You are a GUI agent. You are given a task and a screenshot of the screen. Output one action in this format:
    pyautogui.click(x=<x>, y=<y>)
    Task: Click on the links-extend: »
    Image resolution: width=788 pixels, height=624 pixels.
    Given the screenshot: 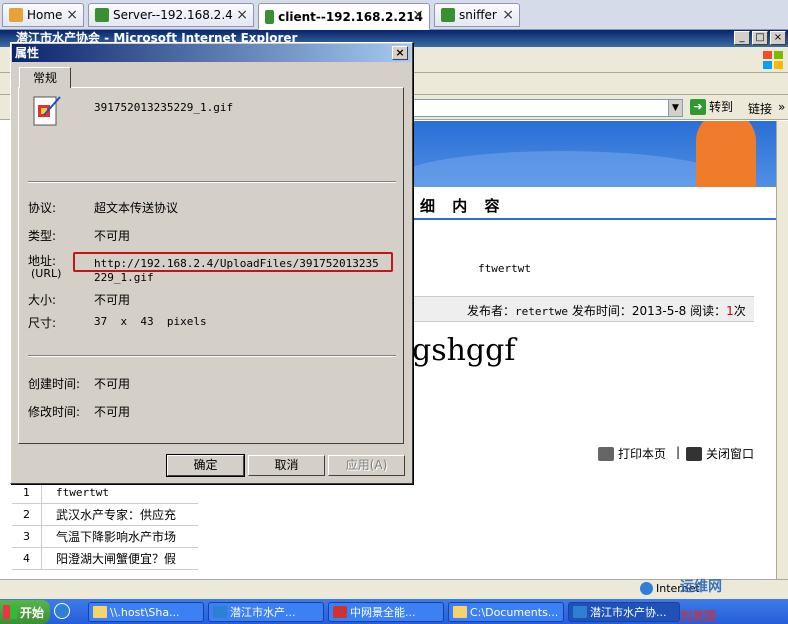 What is the action you would take?
    pyautogui.click(x=781, y=107)
    